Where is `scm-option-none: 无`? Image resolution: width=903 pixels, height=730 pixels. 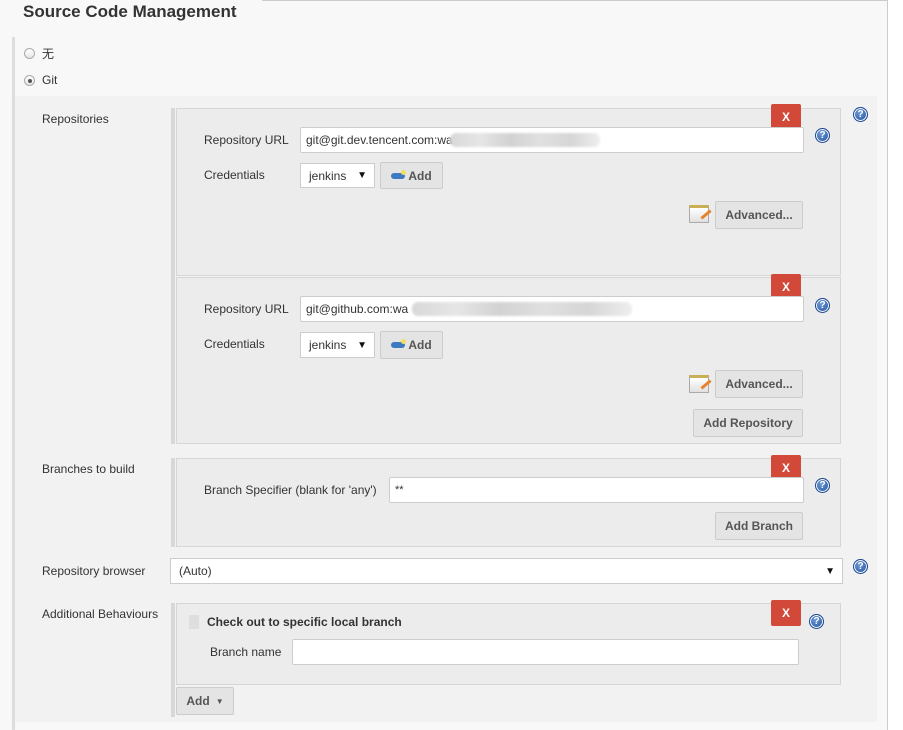
scm-option-none: 无 is located at coordinates (39, 53).